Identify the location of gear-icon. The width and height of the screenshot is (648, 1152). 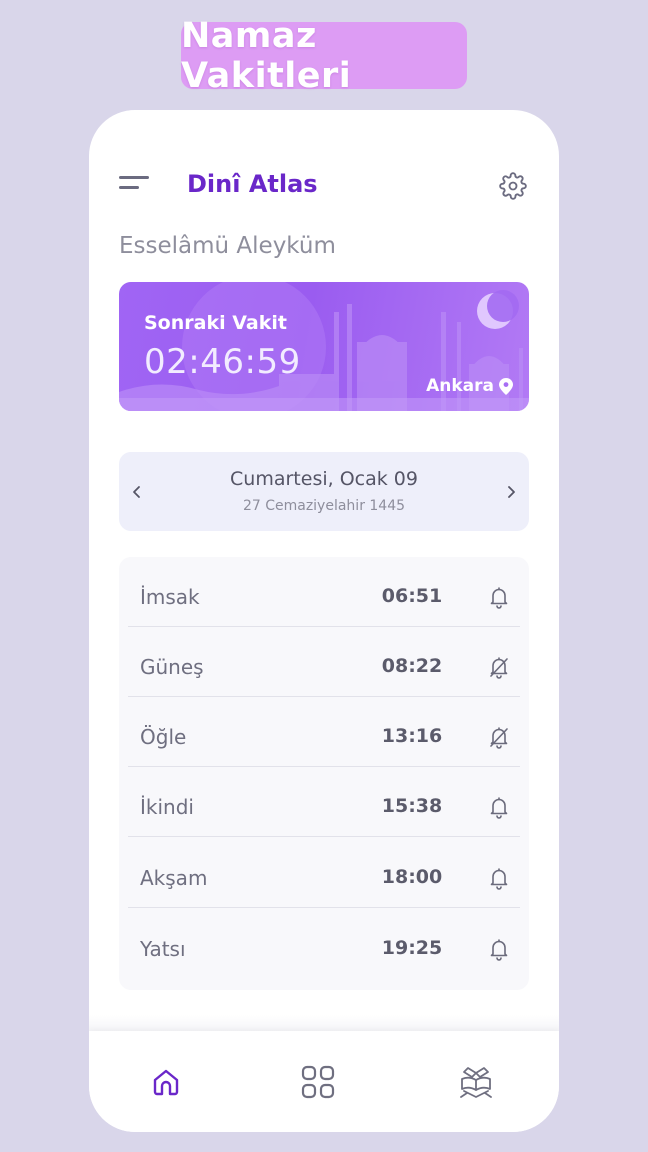
(513, 186).